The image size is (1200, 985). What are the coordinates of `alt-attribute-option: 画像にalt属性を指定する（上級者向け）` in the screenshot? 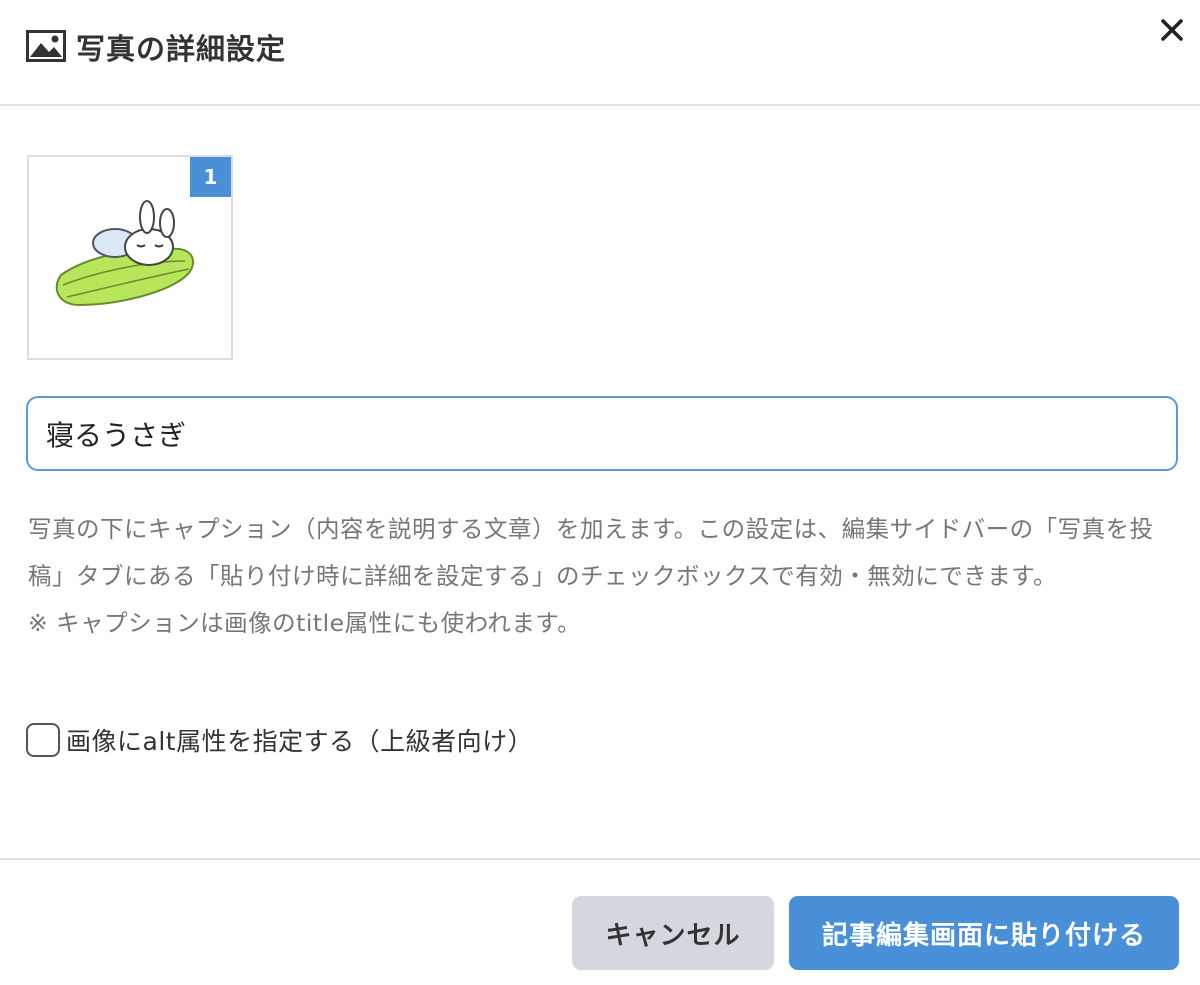 It's located at (279, 740).